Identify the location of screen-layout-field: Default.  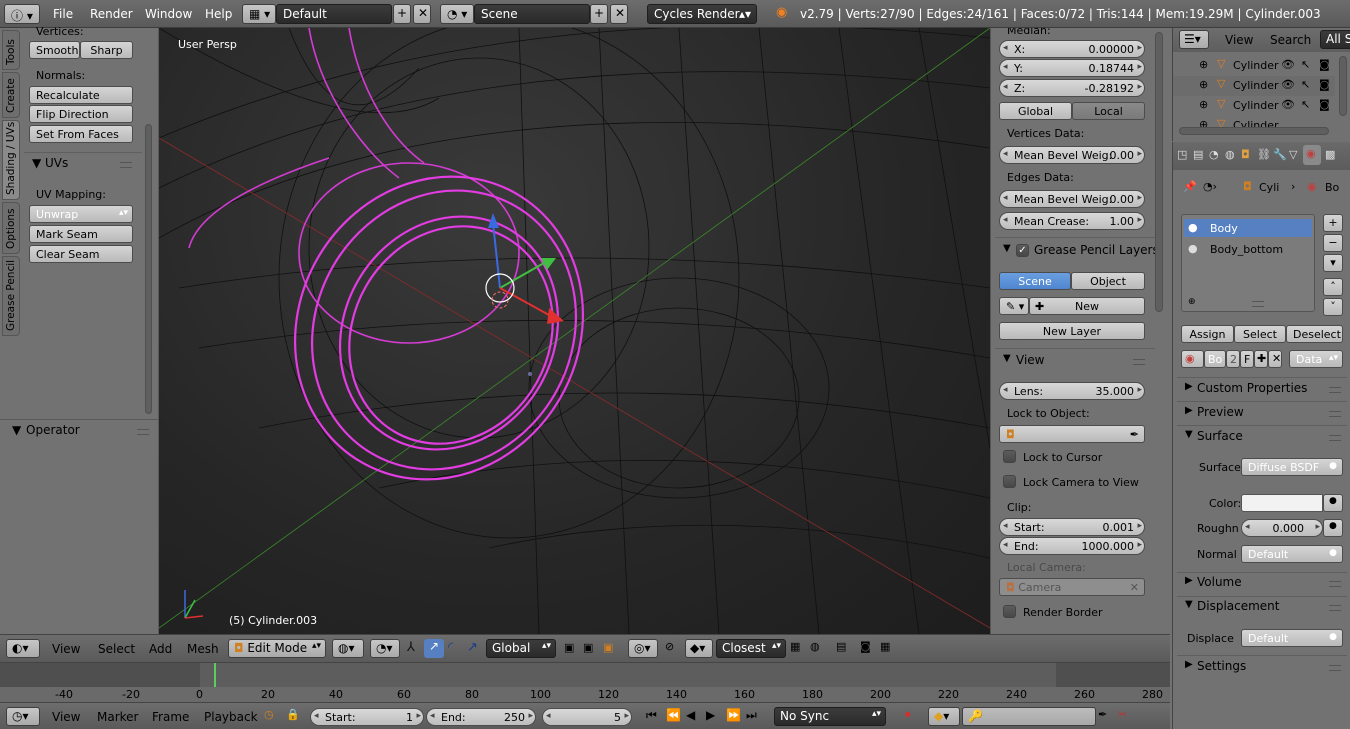
(334, 14).